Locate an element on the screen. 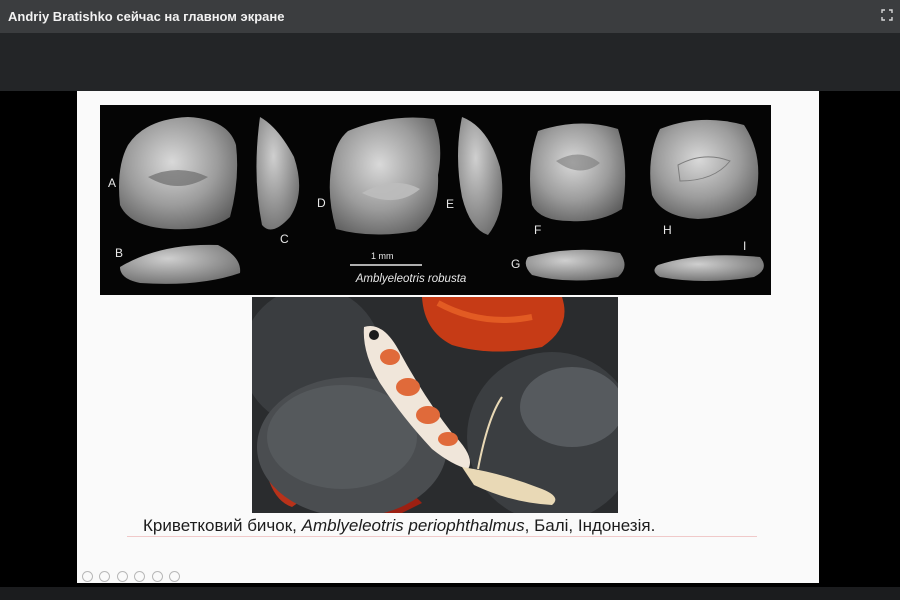 Image resolution: width=900 pixels, height=600 pixels. zoom-icon is located at coordinates (140, 576).